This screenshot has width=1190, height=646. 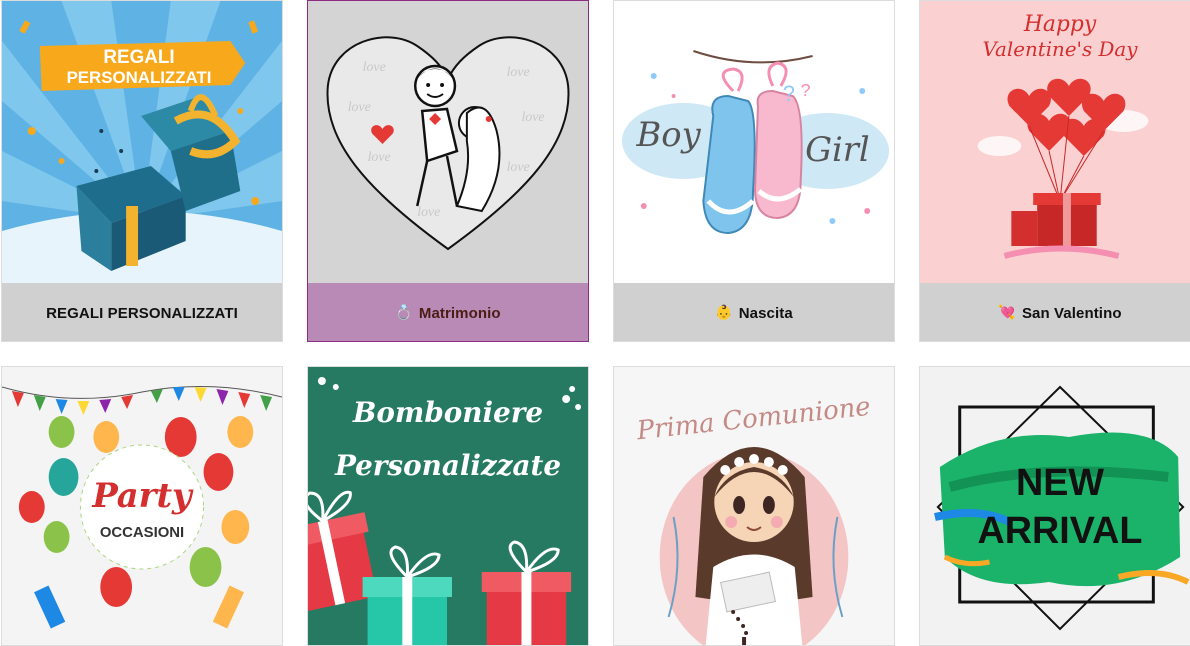 I want to click on girl-text: Girl, so click(x=837, y=149).